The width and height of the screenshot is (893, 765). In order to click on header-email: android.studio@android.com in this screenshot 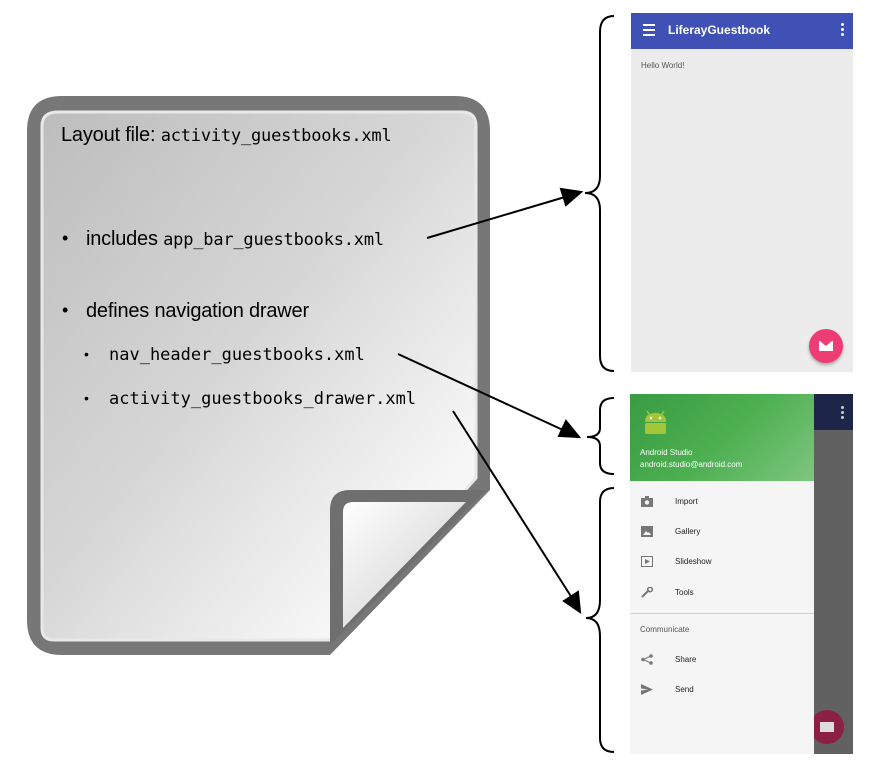, I will do `click(691, 464)`.